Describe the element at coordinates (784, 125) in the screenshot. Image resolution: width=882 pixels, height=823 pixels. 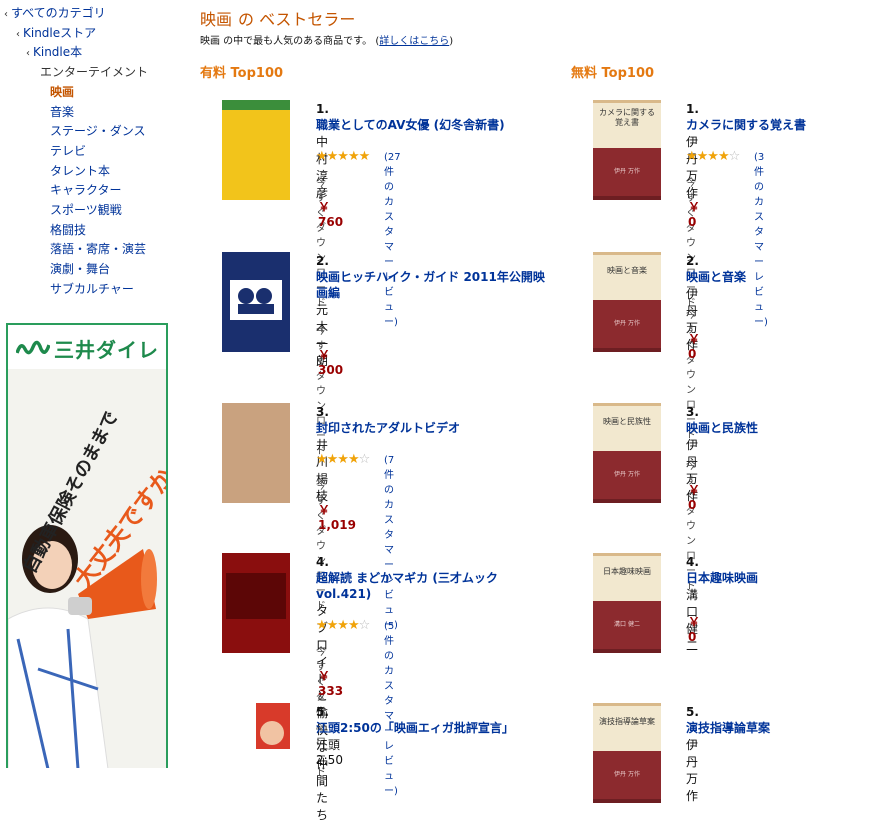
I see `book-title-link: カメラに関する覚え書` at that location.